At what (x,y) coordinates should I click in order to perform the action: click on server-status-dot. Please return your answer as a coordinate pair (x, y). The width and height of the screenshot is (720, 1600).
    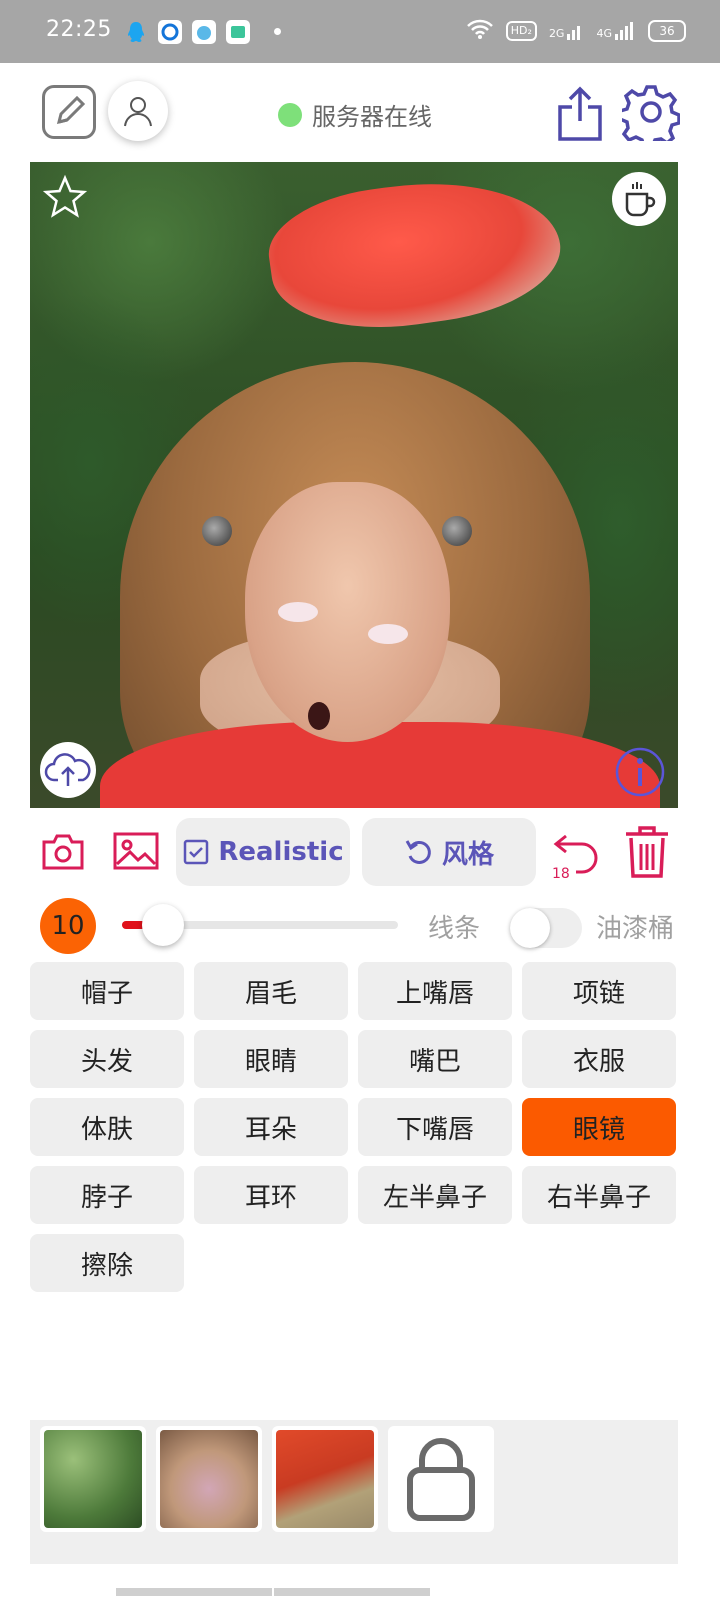
    Looking at the image, I should click on (290, 114).